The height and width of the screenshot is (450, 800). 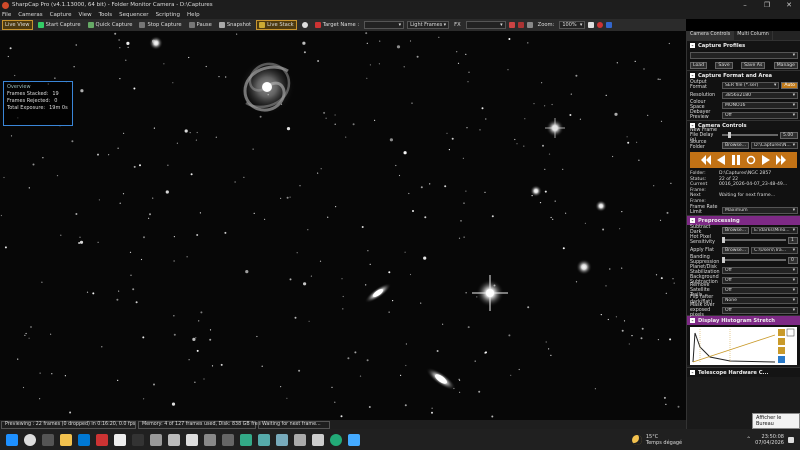 I want to click on target-name-input: ▾, so click(x=384, y=25).